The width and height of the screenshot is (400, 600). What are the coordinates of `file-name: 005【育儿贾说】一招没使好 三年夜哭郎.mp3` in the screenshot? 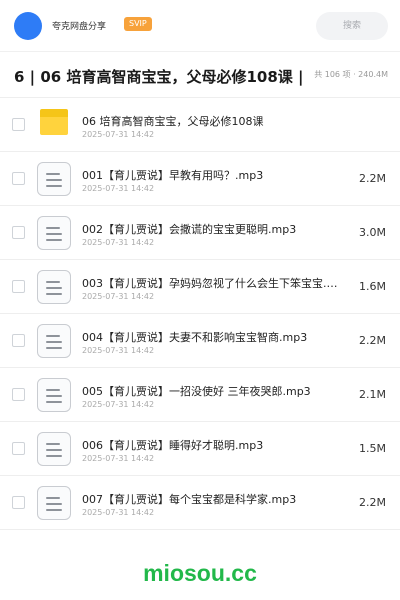 It's located at (196, 391).